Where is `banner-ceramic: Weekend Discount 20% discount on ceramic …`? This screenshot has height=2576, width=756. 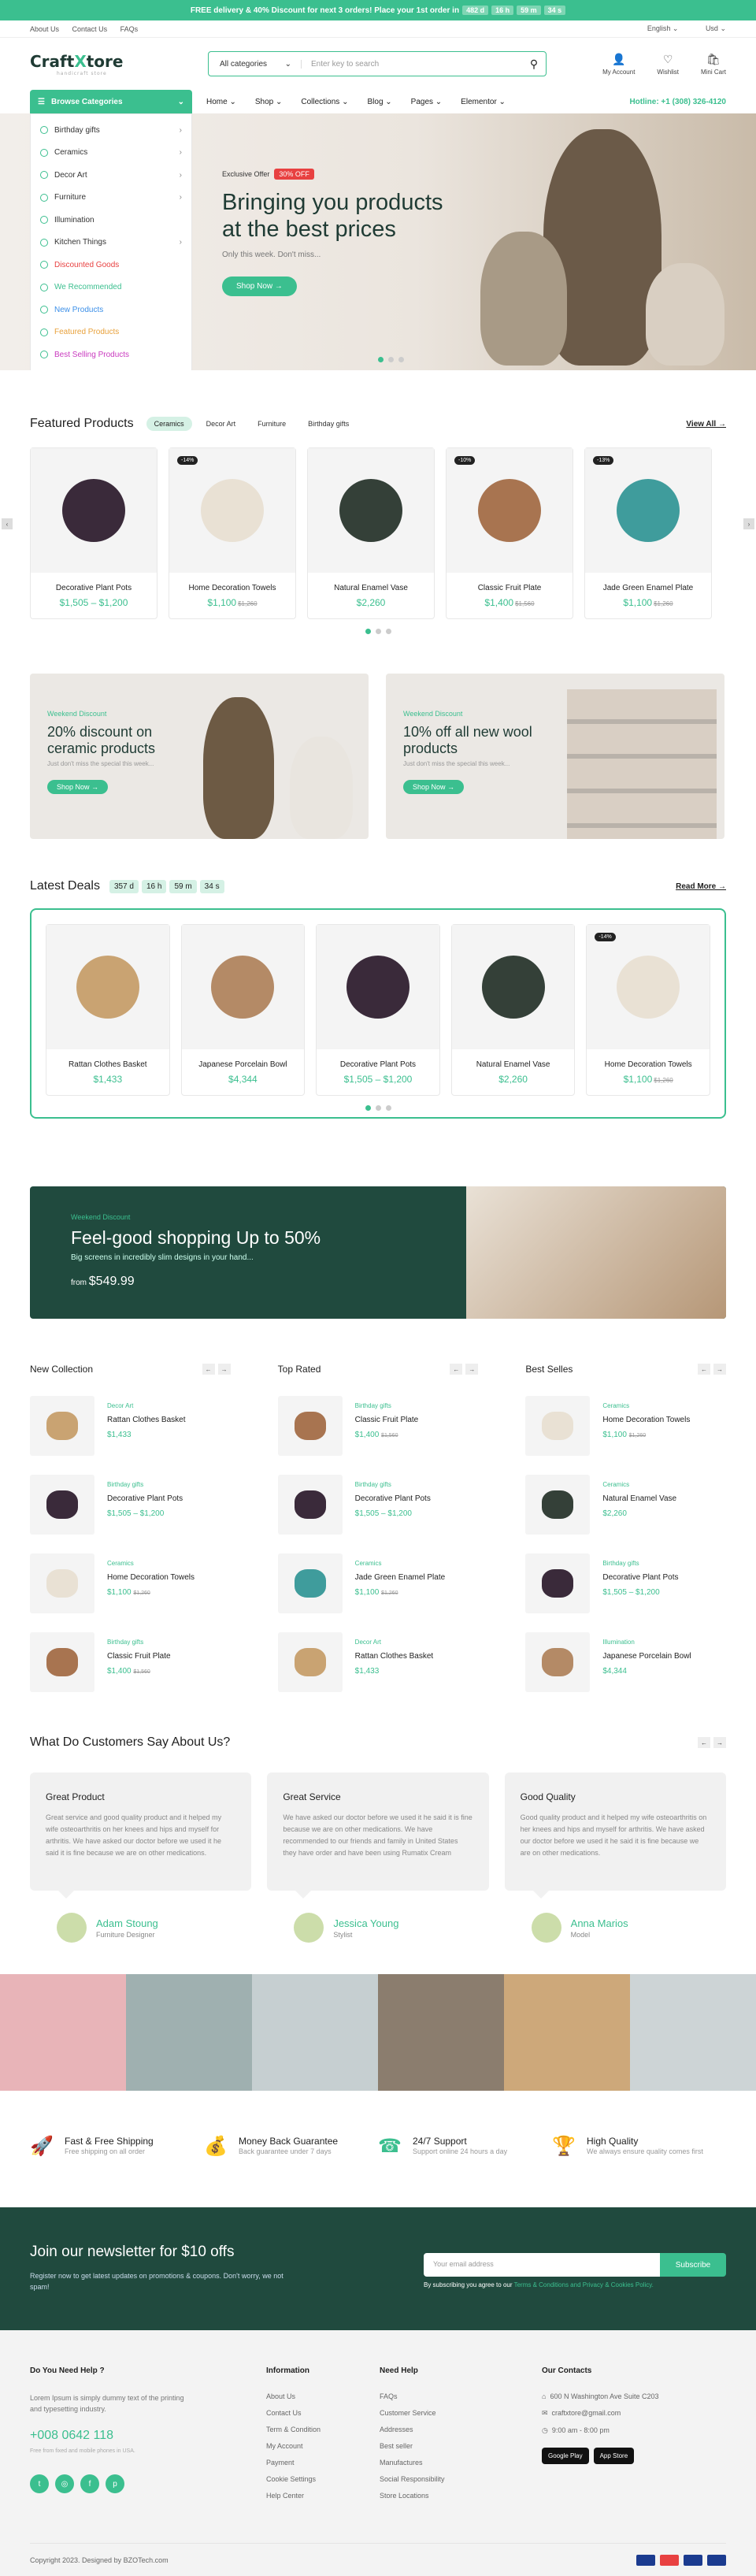 banner-ceramic: Weekend Discount 20% discount on ceramic … is located at coordinates (199, 756).